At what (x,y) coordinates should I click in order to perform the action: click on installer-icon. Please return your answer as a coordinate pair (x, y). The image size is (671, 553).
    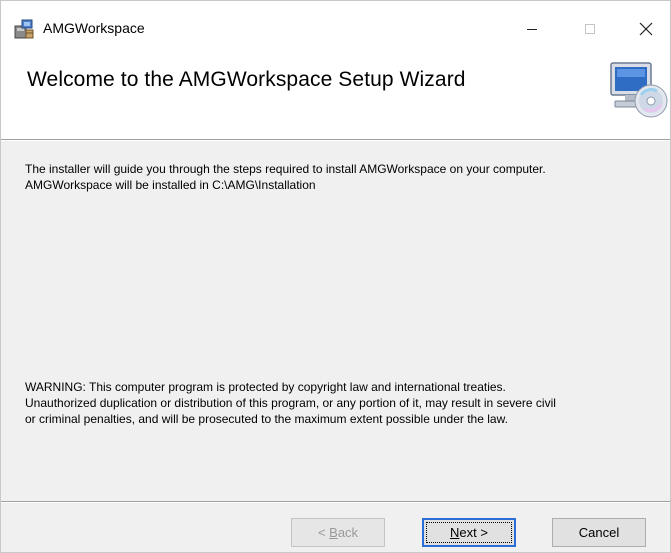
    Looking at the image, I should click on (24, 29).